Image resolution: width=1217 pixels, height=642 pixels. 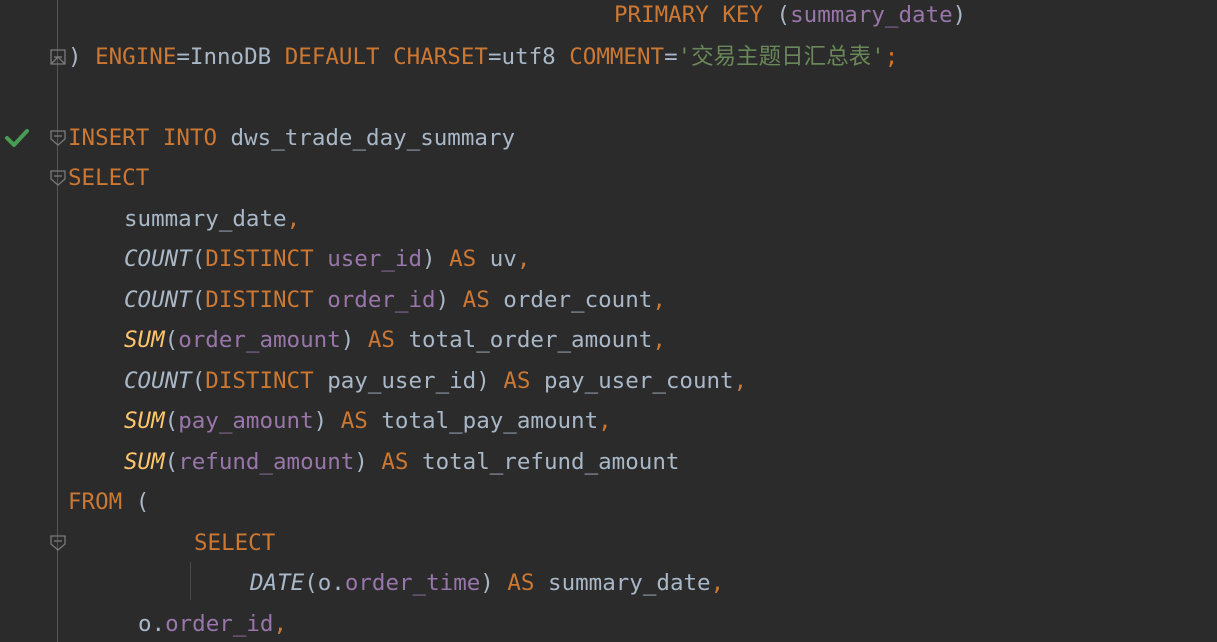 What do you see at coordinates (152, 624) in the screenshot?
I see `code-token: o.` at bounding box center [152, 624].